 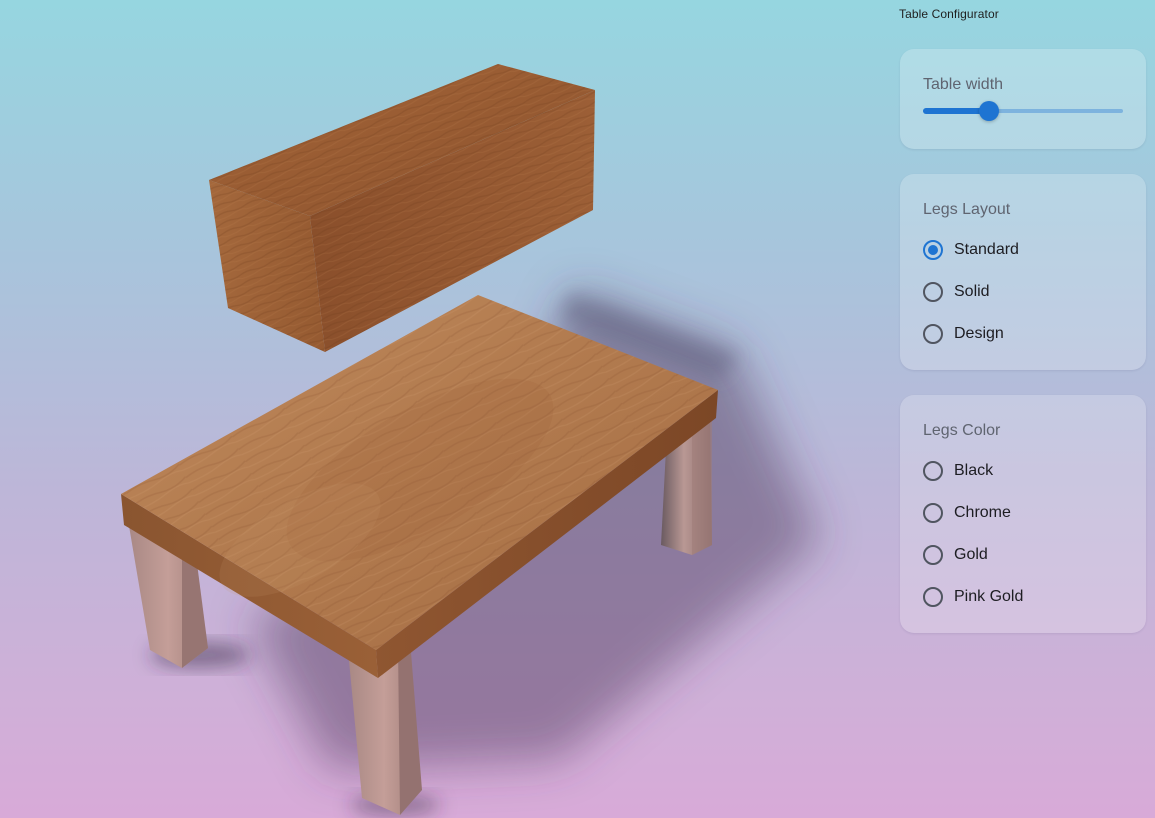 I want to click on legs-color-option-pink-gold: Pink Gold, so click(x=973, y=597).